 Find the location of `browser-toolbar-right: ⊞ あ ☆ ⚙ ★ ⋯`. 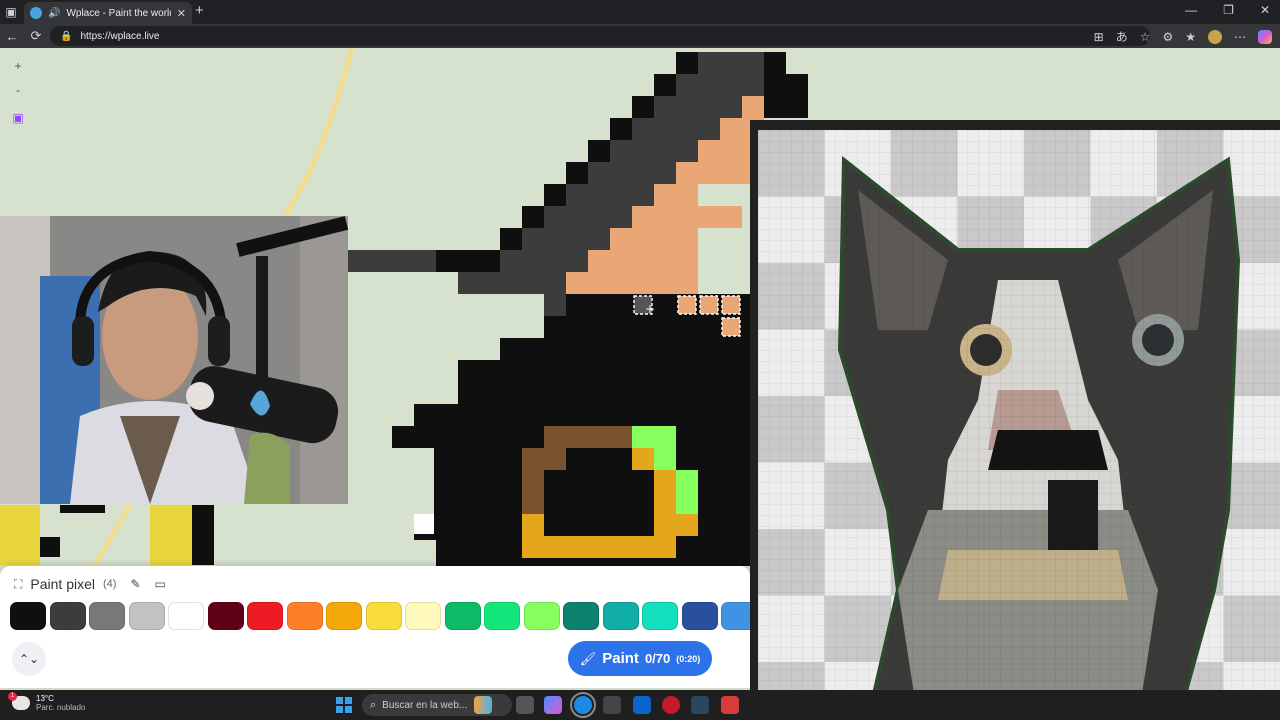

browser-toolbar-right: ⊞ あ ☆ ⚙ ★ ⋯ is located at coordinates (1183, 36).